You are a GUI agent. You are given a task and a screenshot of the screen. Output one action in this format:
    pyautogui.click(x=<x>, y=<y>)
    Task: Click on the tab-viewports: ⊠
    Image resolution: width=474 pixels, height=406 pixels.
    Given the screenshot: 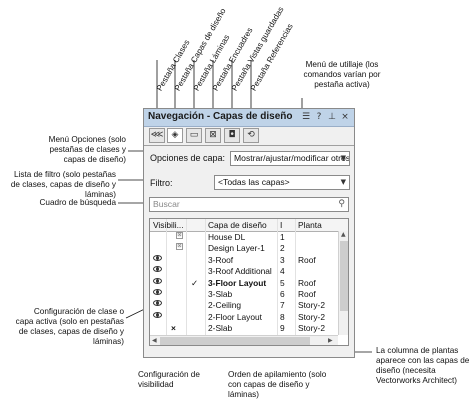 What is the action you would take?
    pyautogui.click(x=213, y=135)
    